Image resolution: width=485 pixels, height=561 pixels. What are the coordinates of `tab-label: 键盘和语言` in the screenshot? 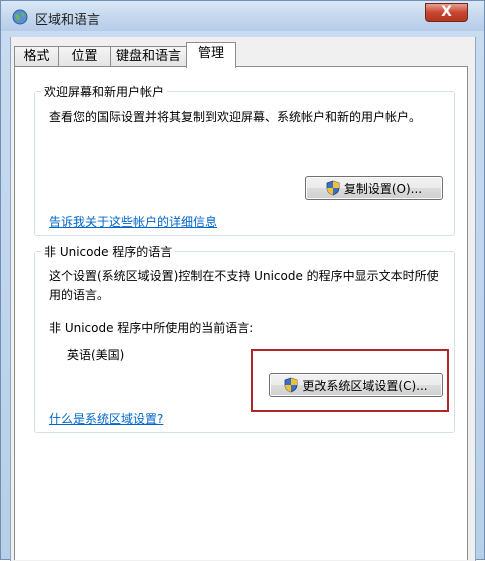 It's located at (148, 56).